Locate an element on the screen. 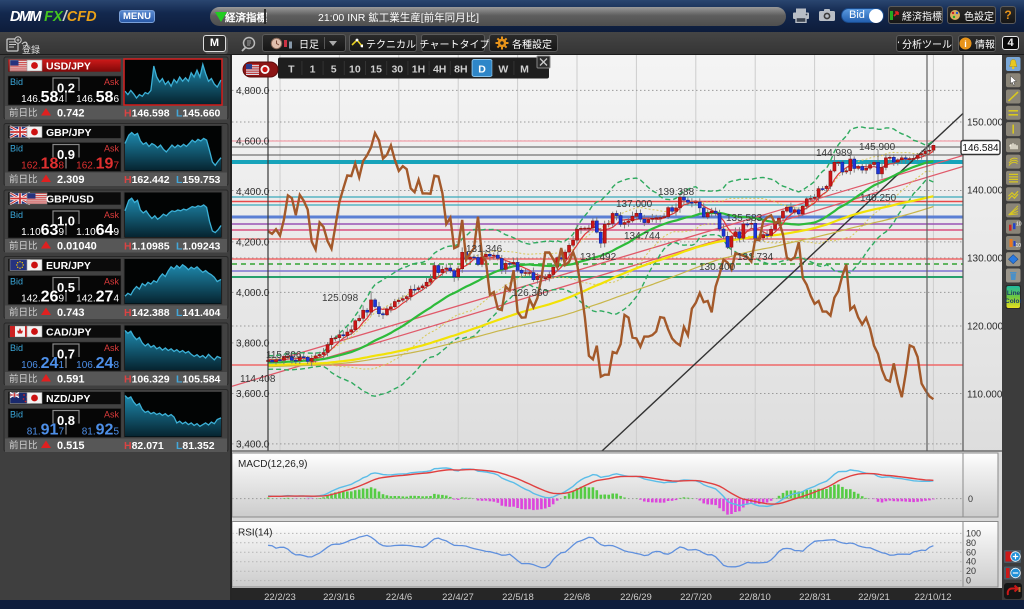 The width and height of the screenshot is (1024, 609). svg-text: 140.000 is located at coordinates (984, 191).